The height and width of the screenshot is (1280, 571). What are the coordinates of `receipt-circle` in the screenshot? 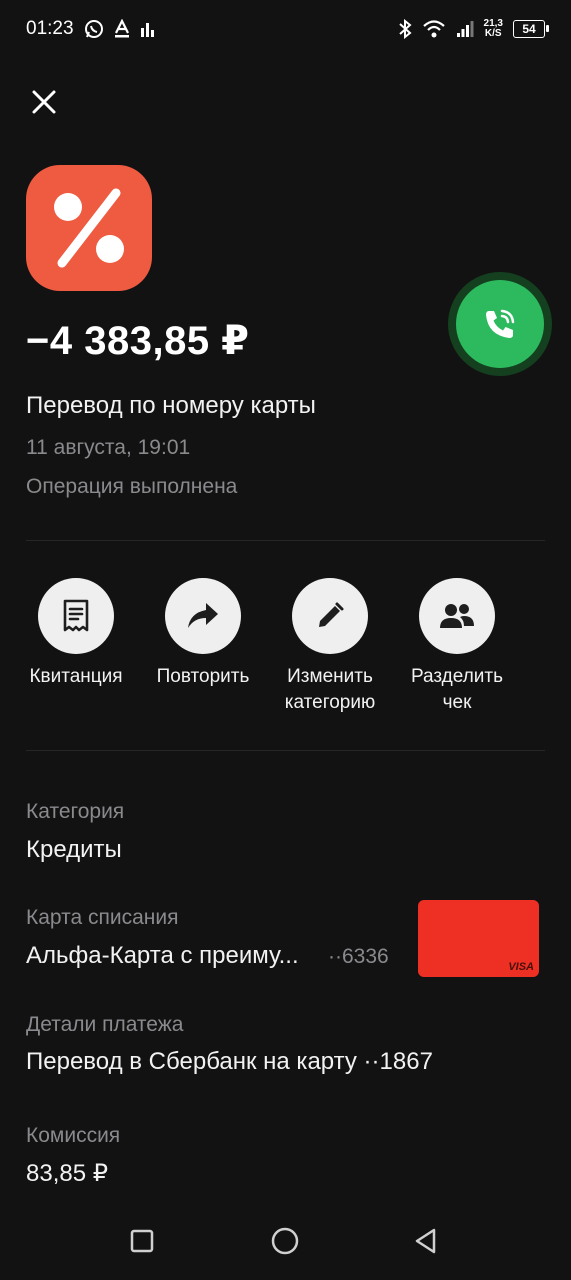 It's located at (76, 616).